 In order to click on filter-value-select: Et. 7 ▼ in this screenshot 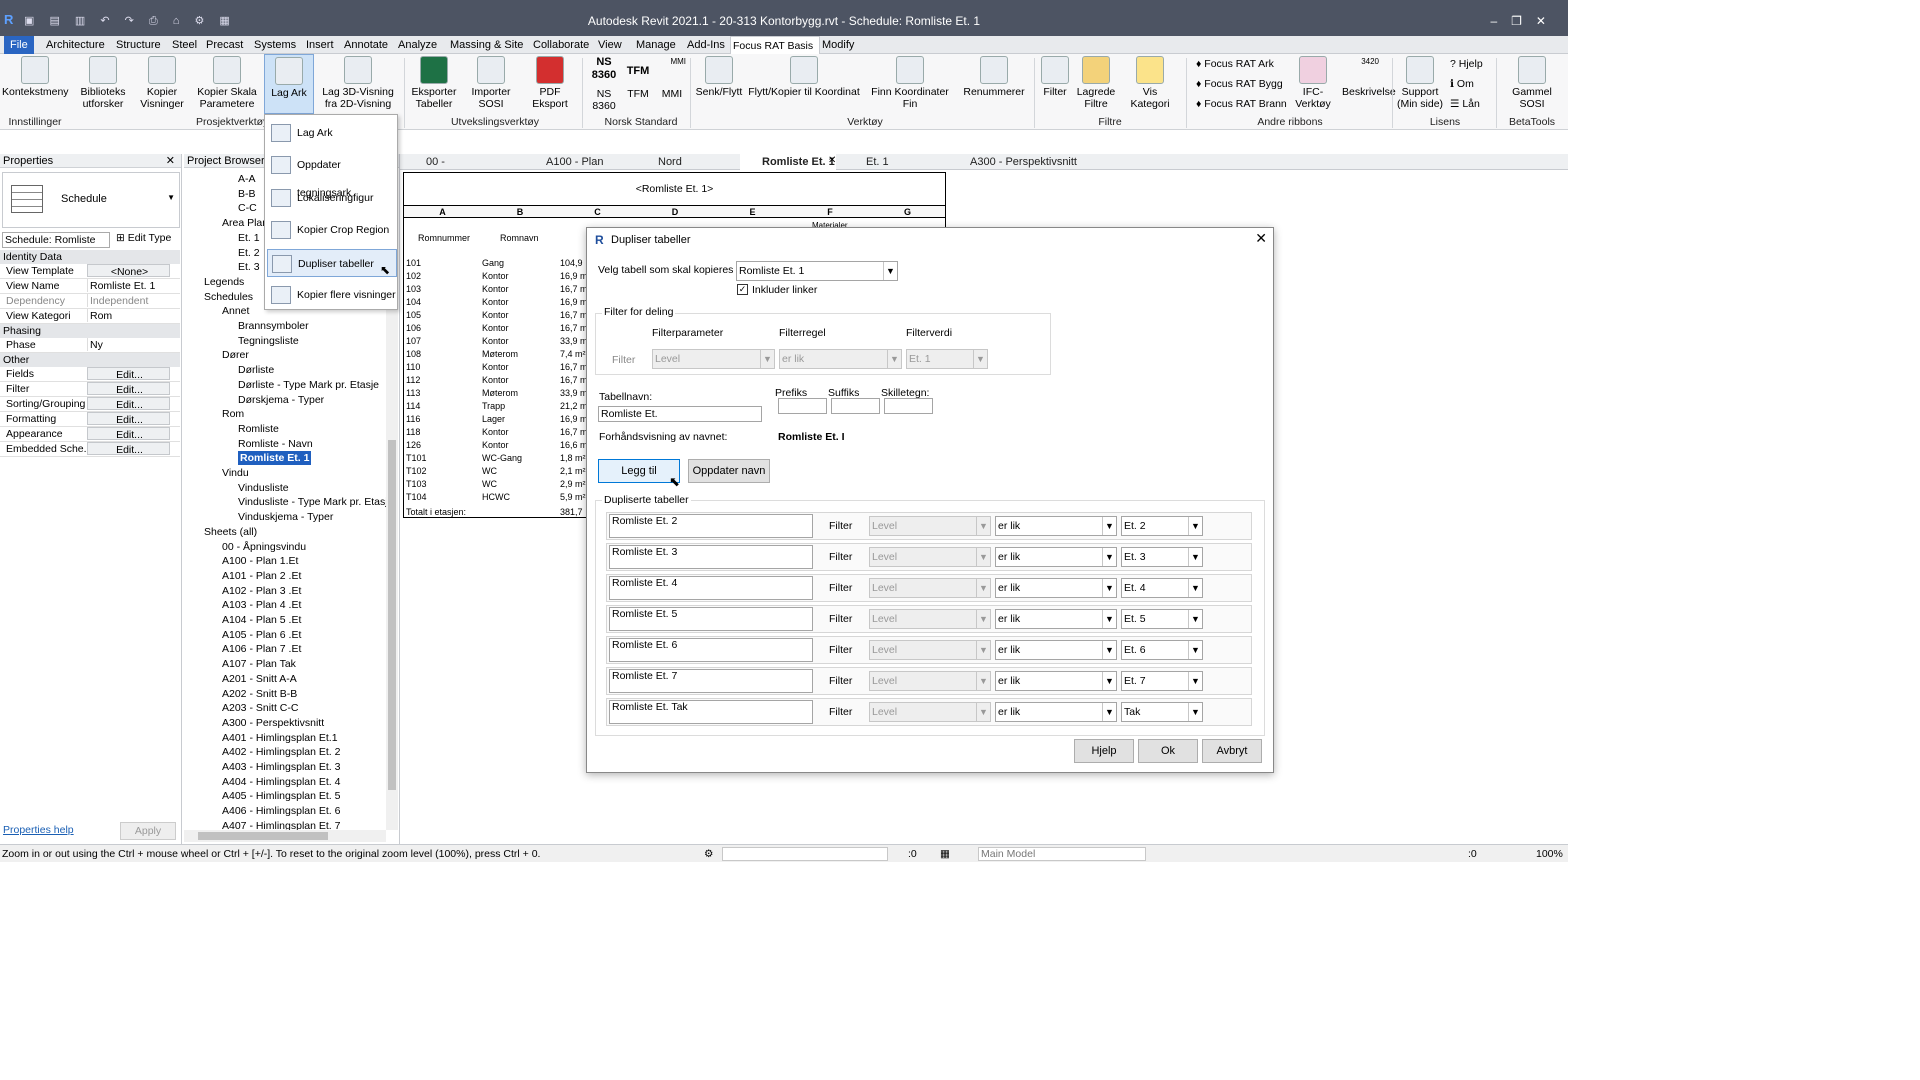, I will do `click(1162, 681)`.